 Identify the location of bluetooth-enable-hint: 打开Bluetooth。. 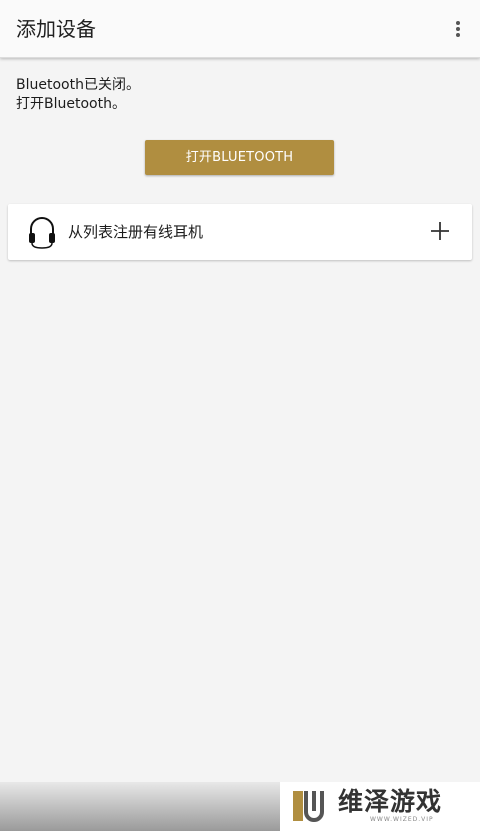
(71, 104).